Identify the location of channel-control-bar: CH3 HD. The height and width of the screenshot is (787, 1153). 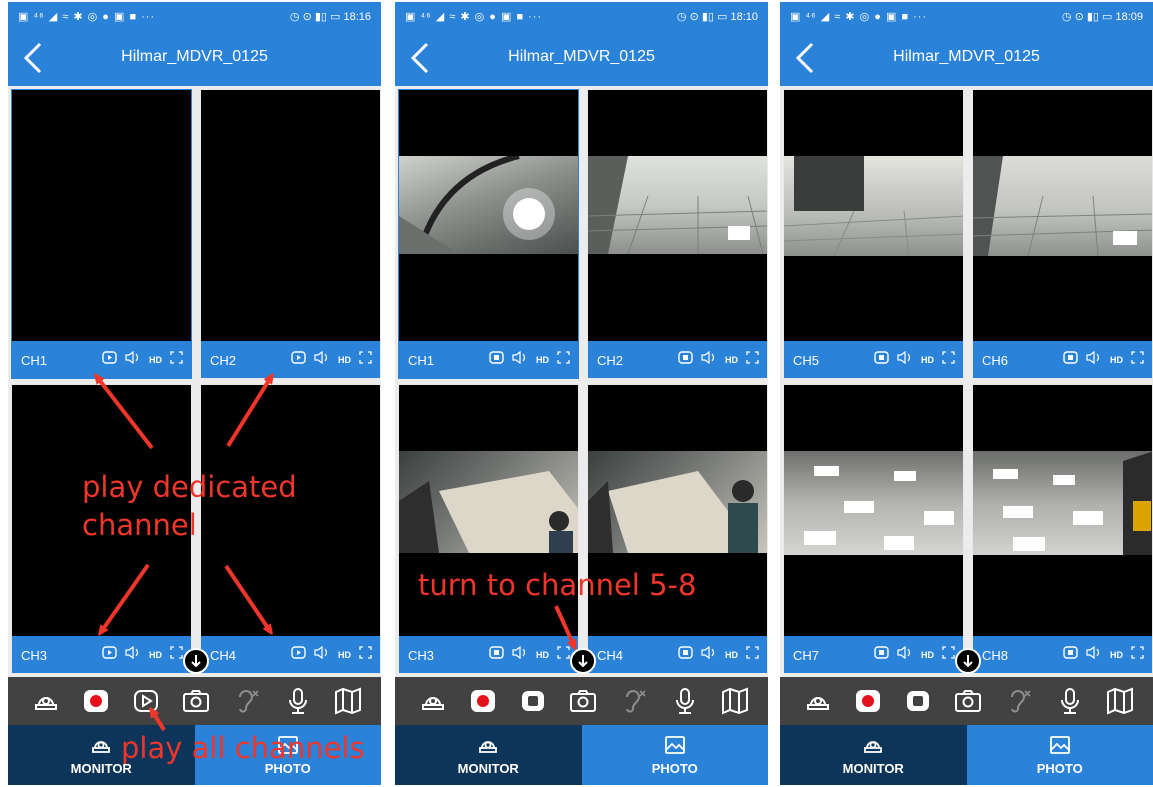
(101, 654).